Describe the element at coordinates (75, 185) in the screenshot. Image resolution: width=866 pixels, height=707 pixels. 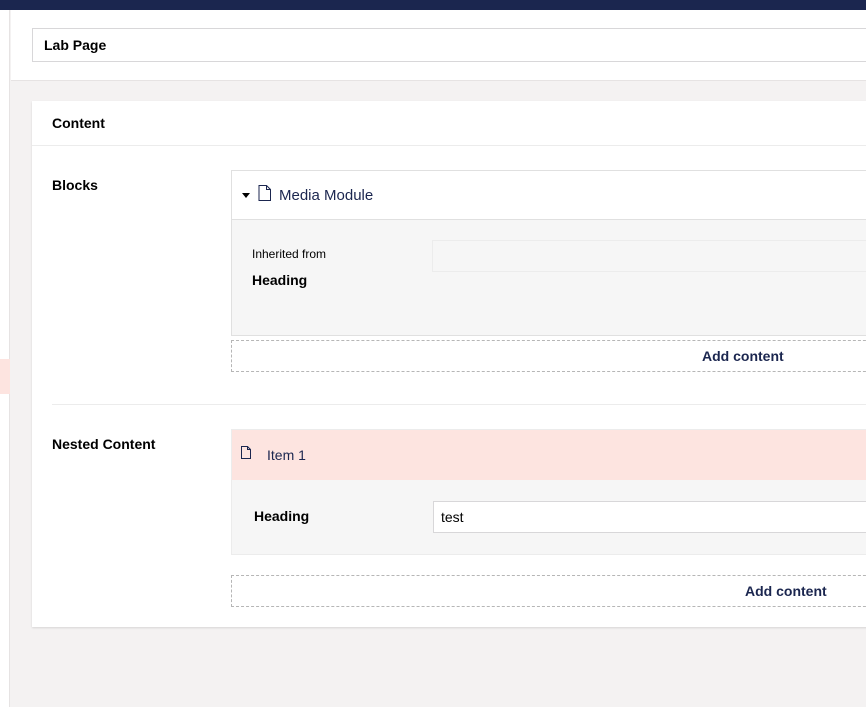
I see `blocks-property-label: Blocks` at that location.